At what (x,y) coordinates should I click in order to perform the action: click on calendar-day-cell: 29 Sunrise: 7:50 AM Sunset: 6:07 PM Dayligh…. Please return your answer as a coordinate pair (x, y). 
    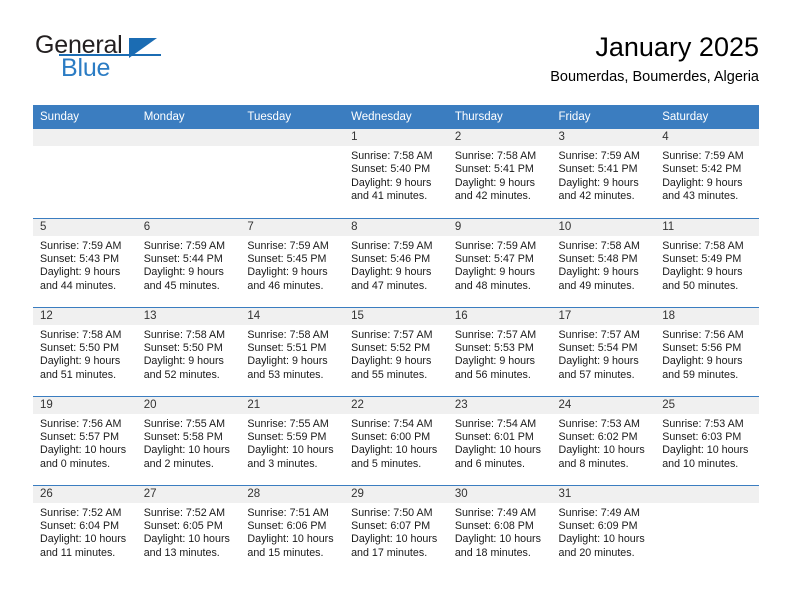
    Looking at the image, I should click on (396, 529).